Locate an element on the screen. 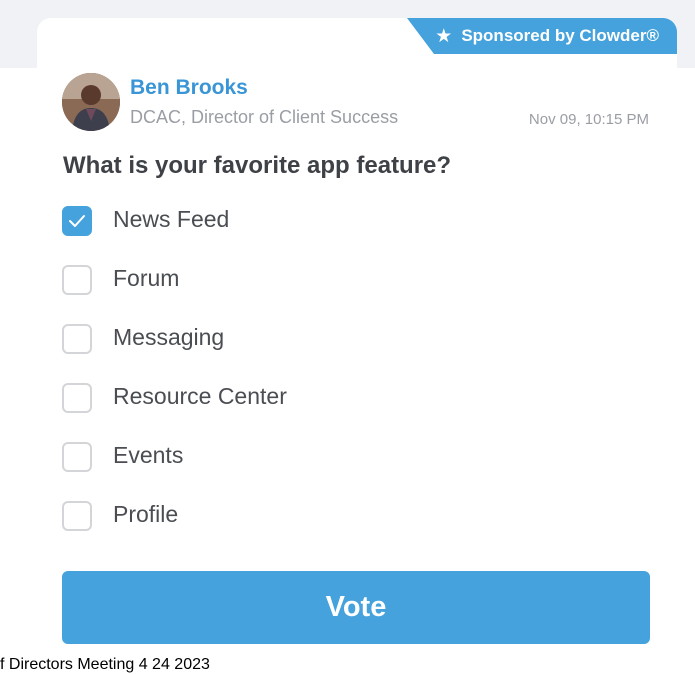  poll-option-news-feed: News Feed is located at coordinates (357, 235).